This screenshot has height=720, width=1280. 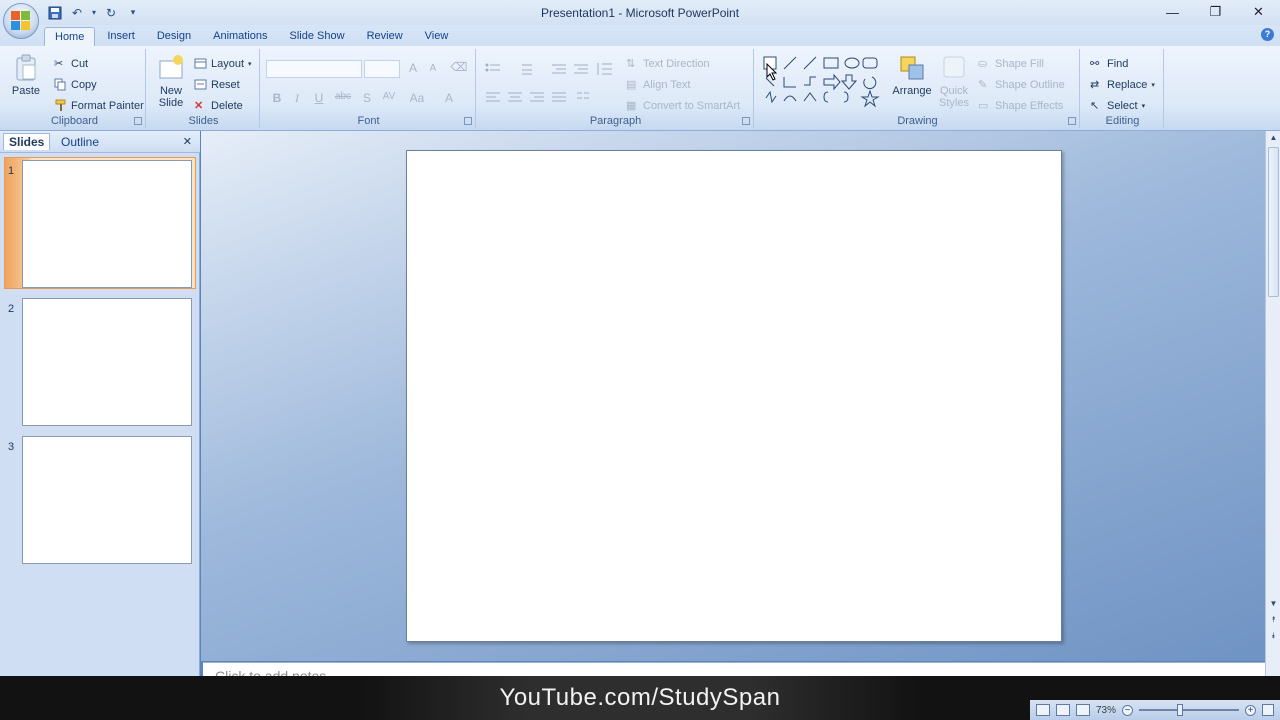 I want to click on shape-effects-button: ▭ Shape Effects, so click(x=1020, y=106).